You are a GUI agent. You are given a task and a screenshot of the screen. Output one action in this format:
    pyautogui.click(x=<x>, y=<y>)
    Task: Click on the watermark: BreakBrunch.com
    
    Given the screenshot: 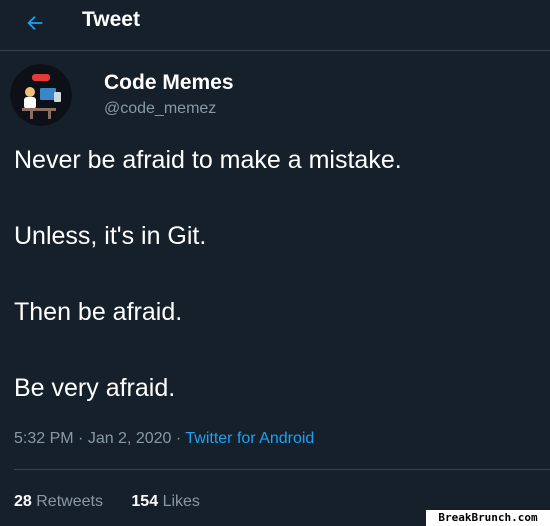 What is the action you would take?
    pyautogui.click(x=488, y=518)
    